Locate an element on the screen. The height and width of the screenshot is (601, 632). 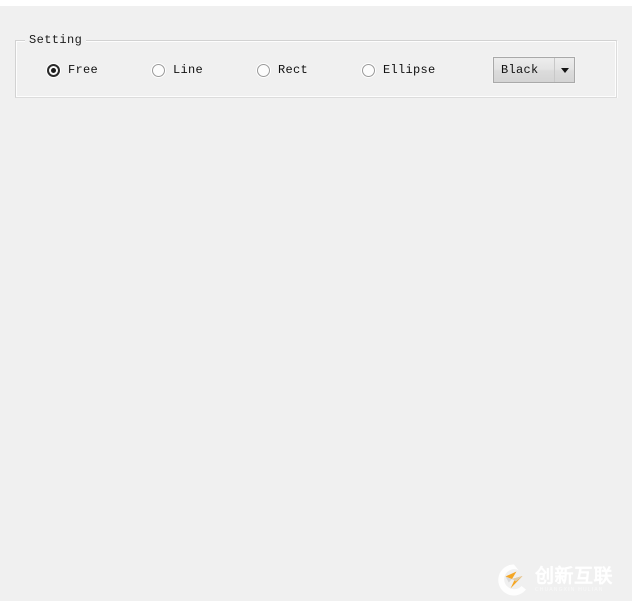
radio-option-rect: Rect is located at coordinates (282, 70).